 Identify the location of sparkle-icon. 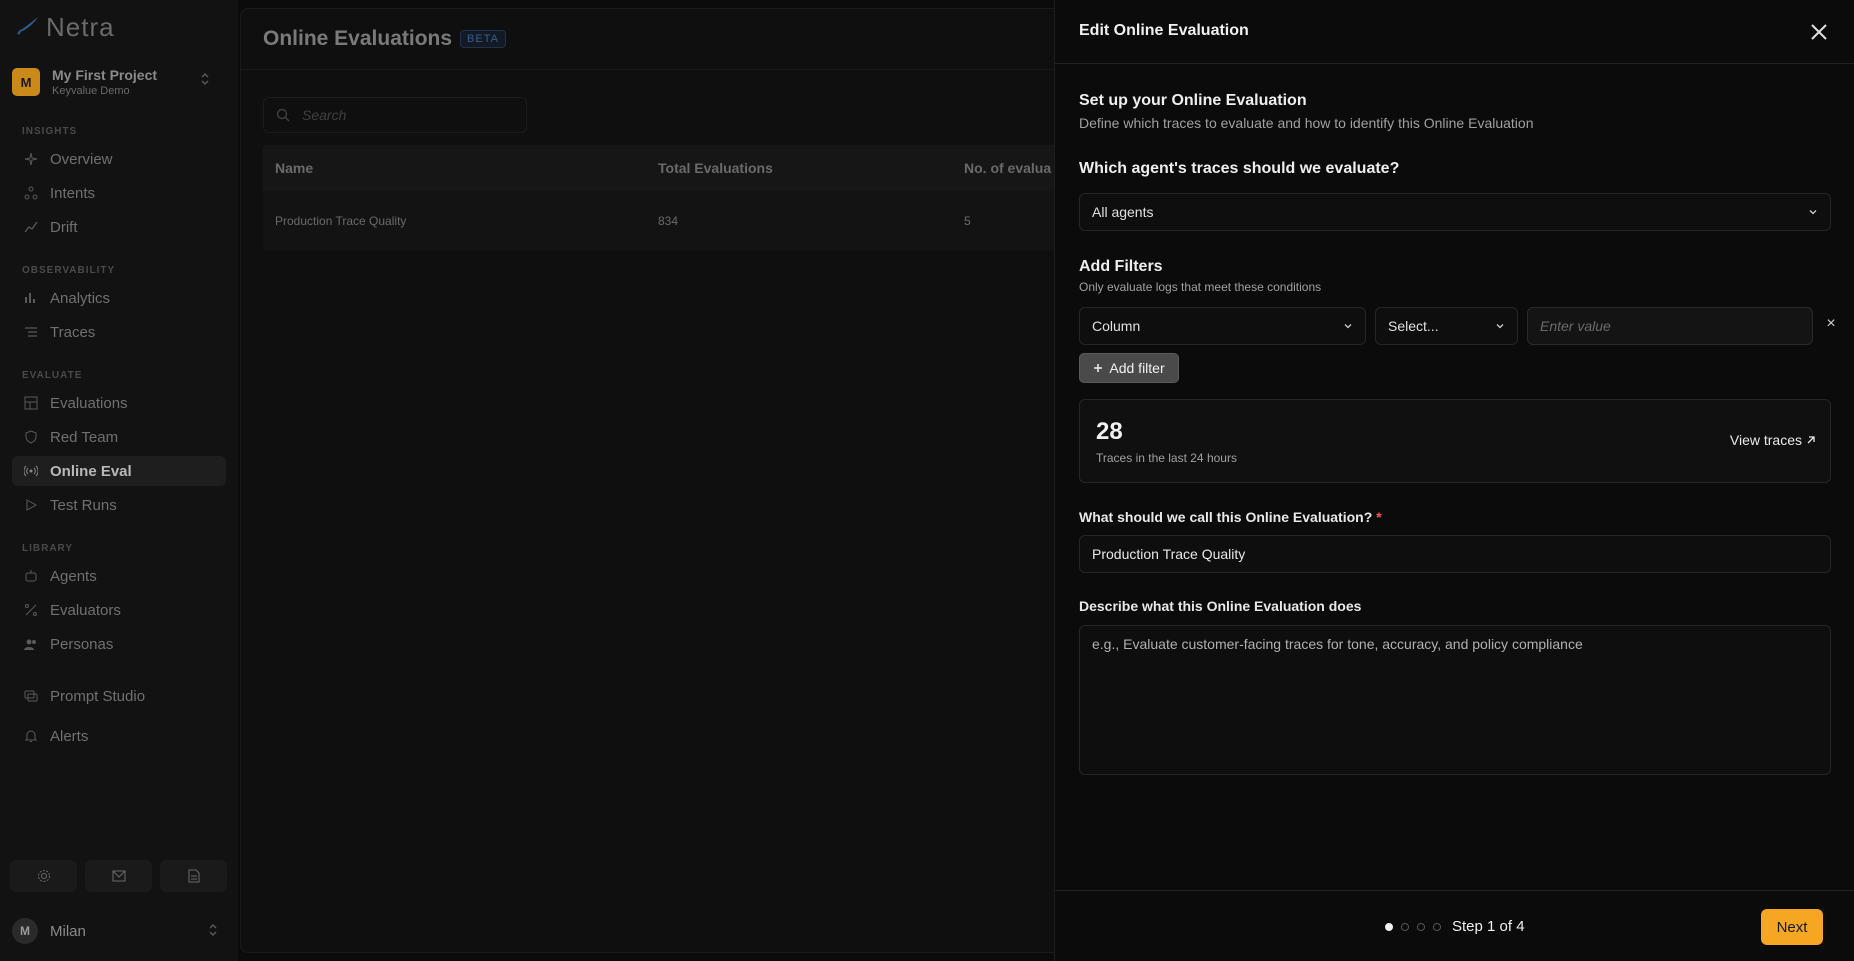
(31, 159).